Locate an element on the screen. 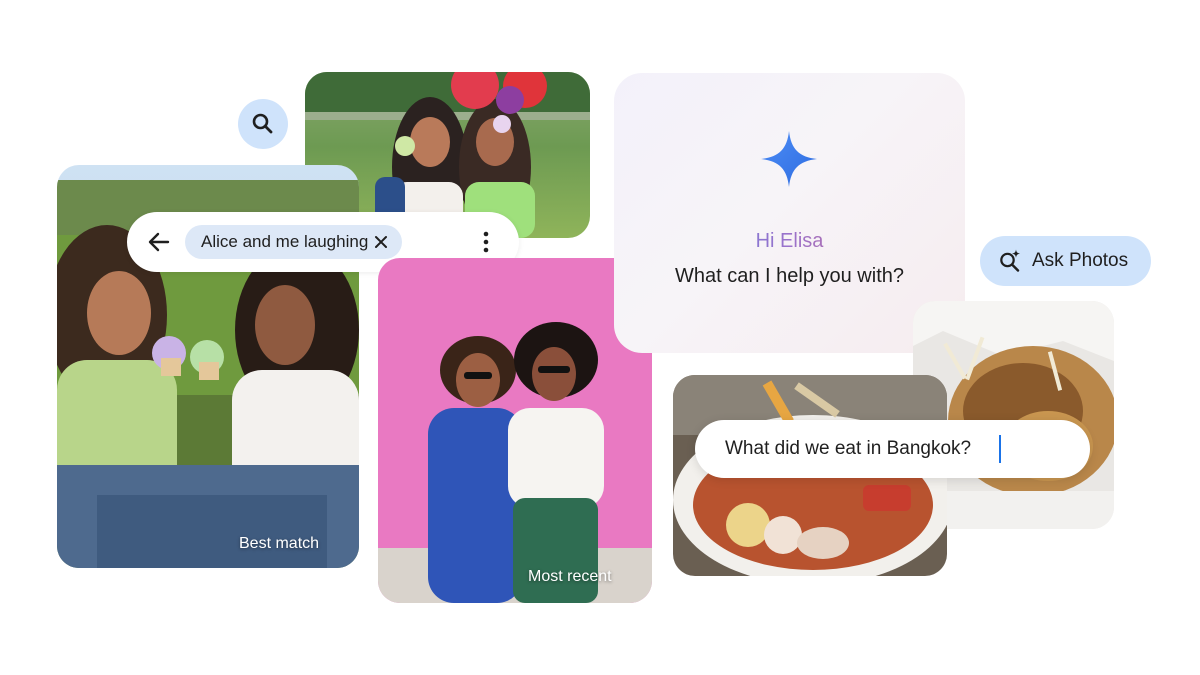 The height and width of the screenshot is (675, 1200). arrow-back-icon is located at coordinates (159, 242).